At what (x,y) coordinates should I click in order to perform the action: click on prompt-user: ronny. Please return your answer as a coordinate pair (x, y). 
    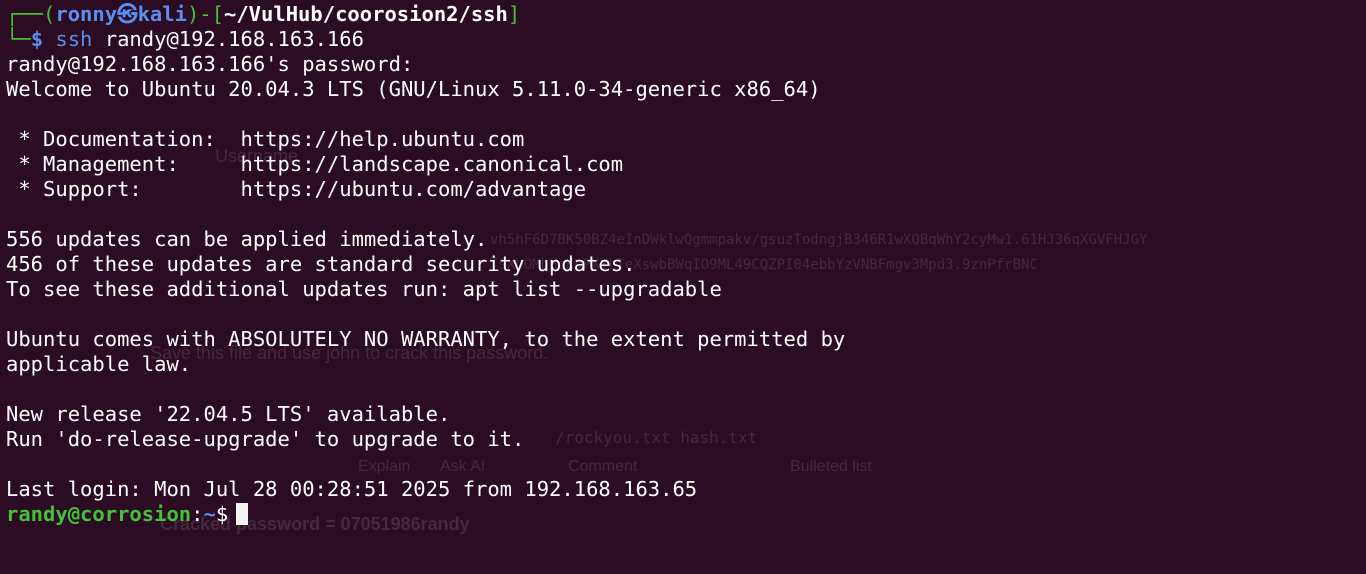
    Looking at the image, I should click on (86, 14).